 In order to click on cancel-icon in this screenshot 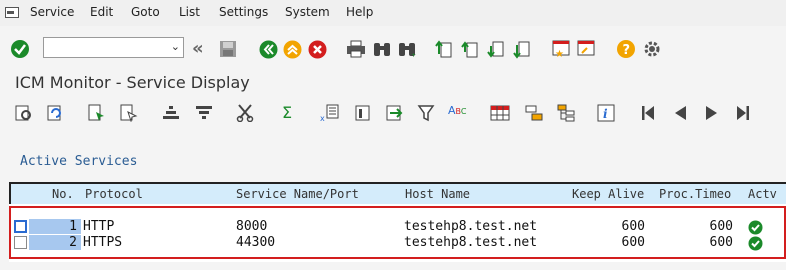, I will do `click(317, 49)`.